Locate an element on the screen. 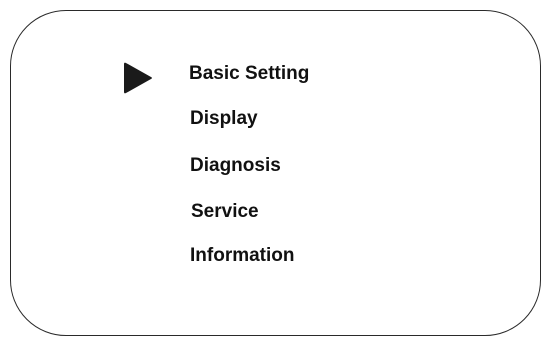 The height and width of the screenshot is (349, 552). menu-item-label: Information is located at coordinates (242, 255).